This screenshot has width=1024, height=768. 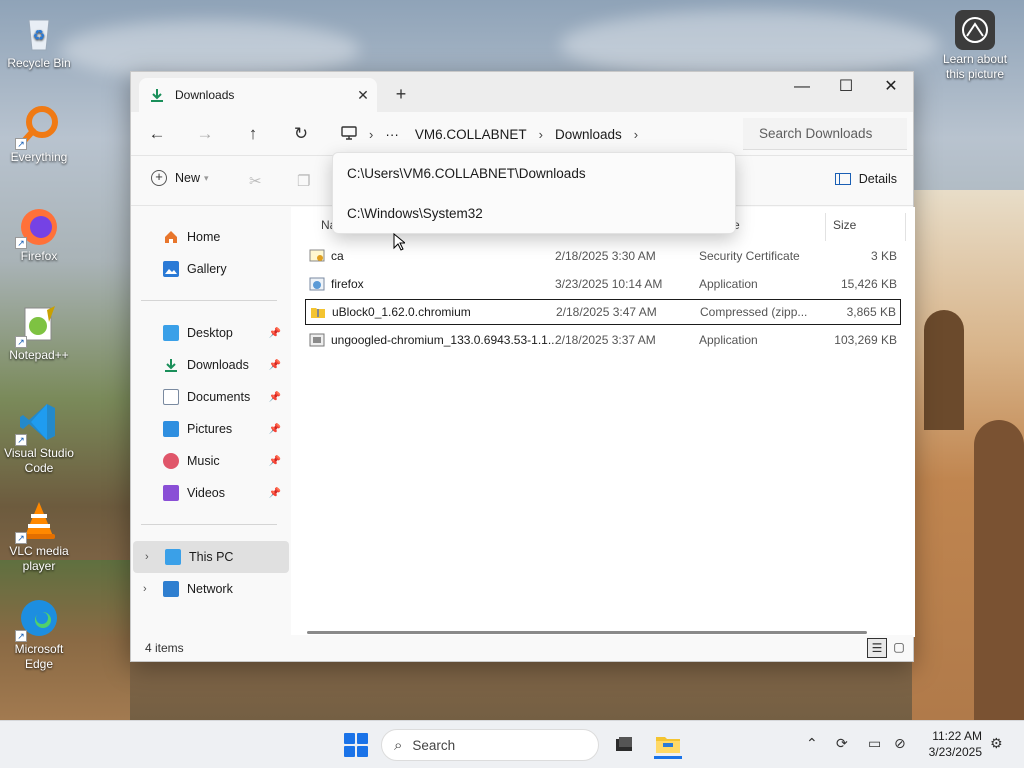 I want to click on details-pane-button: Details, so click(x=865, y=179).